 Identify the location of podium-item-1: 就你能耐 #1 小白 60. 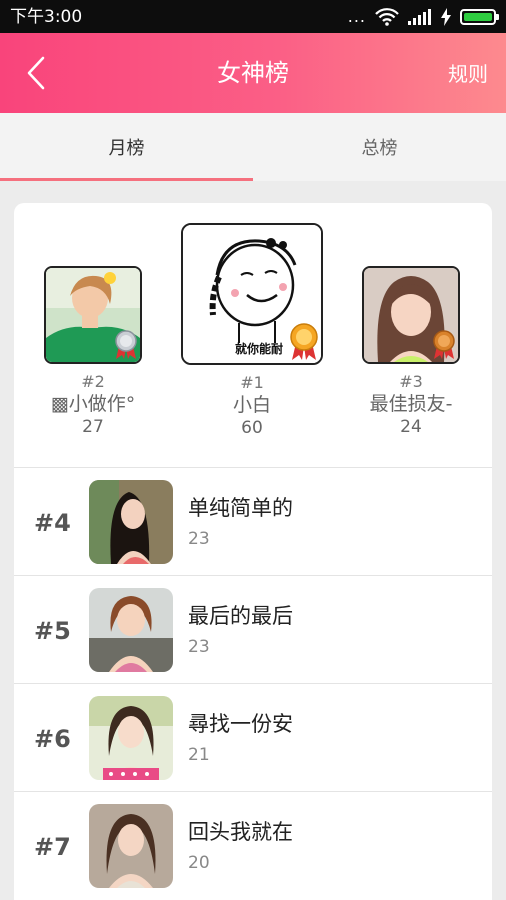
(252, 331).